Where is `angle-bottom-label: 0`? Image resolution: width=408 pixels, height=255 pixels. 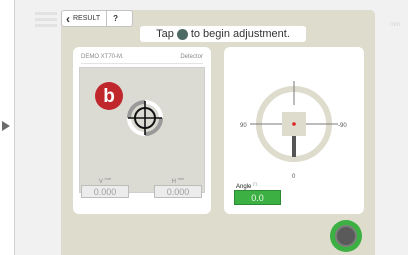
angle-bottom-label: 0 is located at coordinates (294, 177).